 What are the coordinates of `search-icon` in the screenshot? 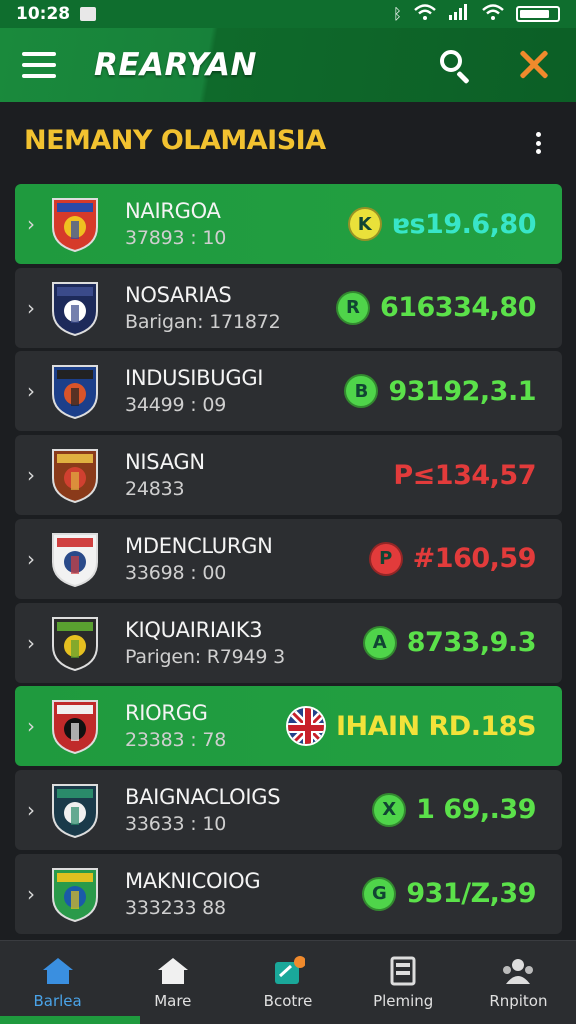 It's located at (455, 66).